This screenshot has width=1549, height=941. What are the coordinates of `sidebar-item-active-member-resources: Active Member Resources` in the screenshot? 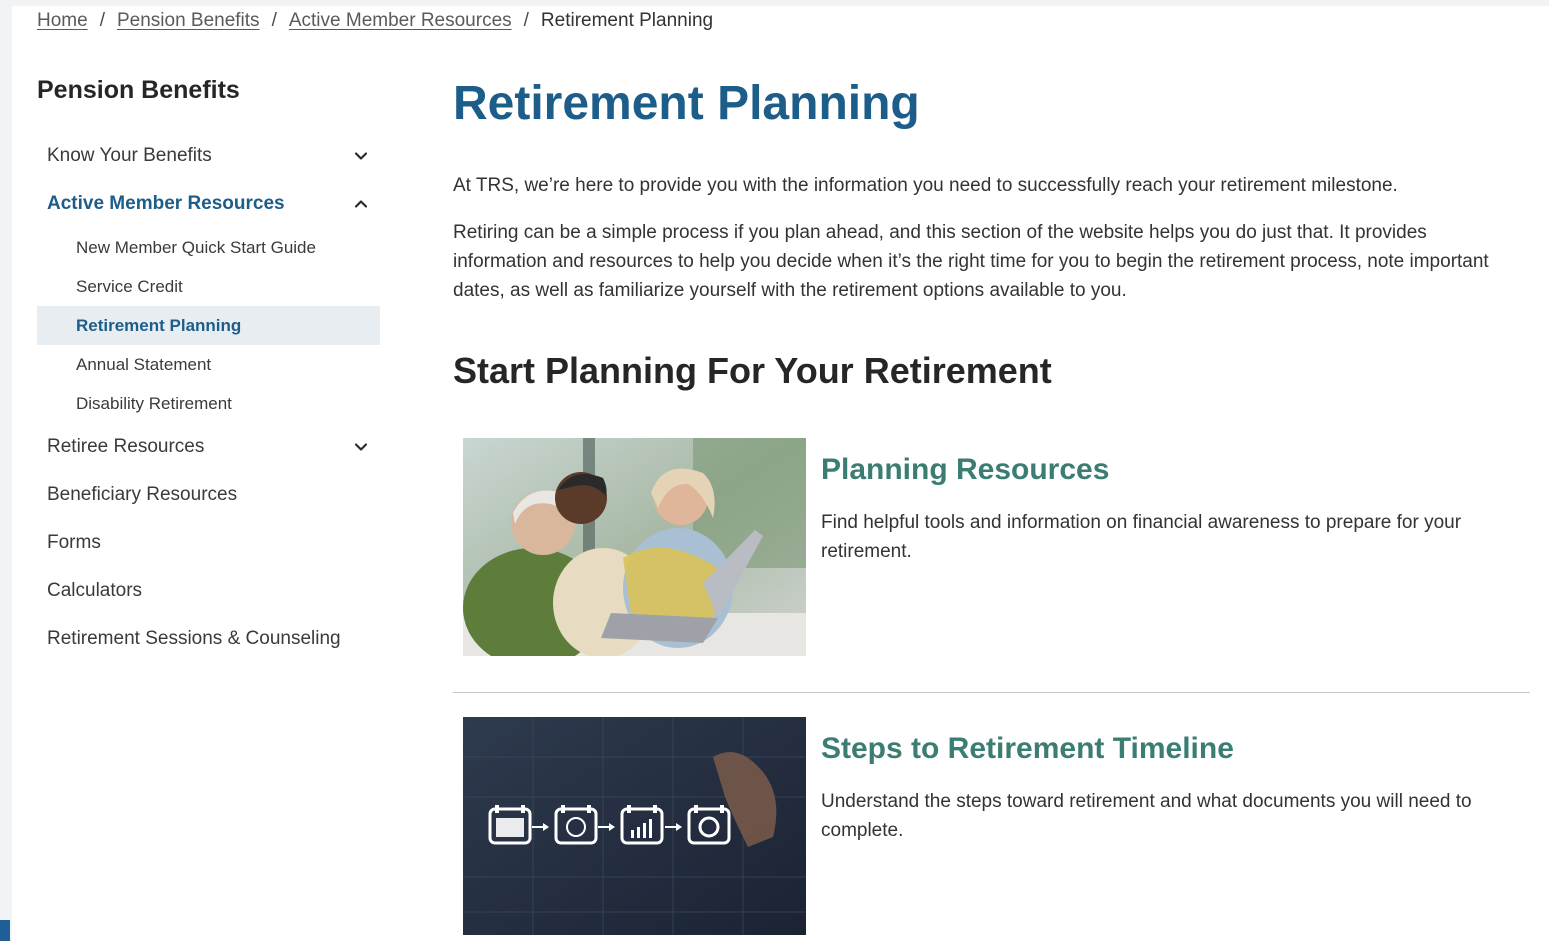 It's located at (208, 204).